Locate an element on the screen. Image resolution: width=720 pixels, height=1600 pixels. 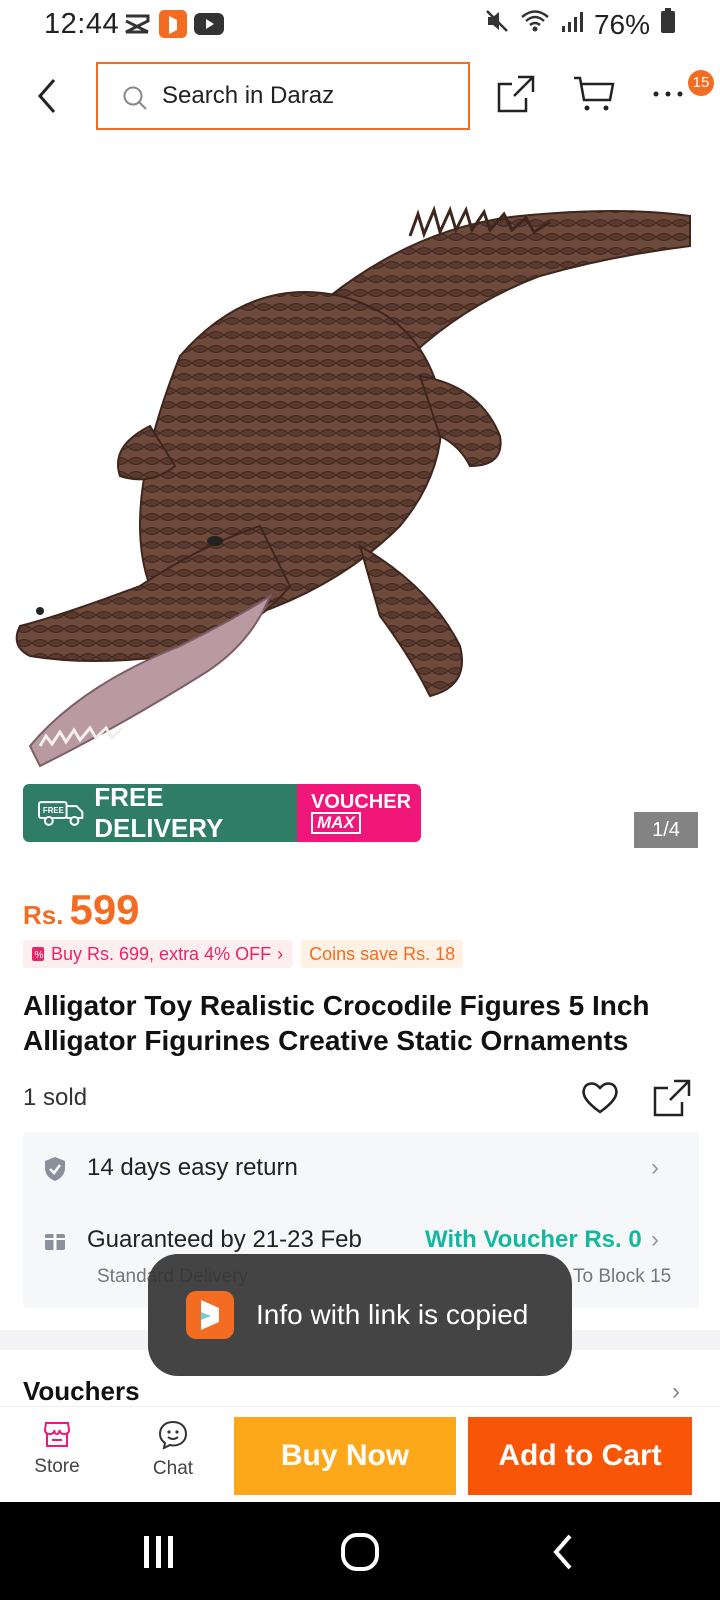
capcut-icon is located at coordinates (137, 24).